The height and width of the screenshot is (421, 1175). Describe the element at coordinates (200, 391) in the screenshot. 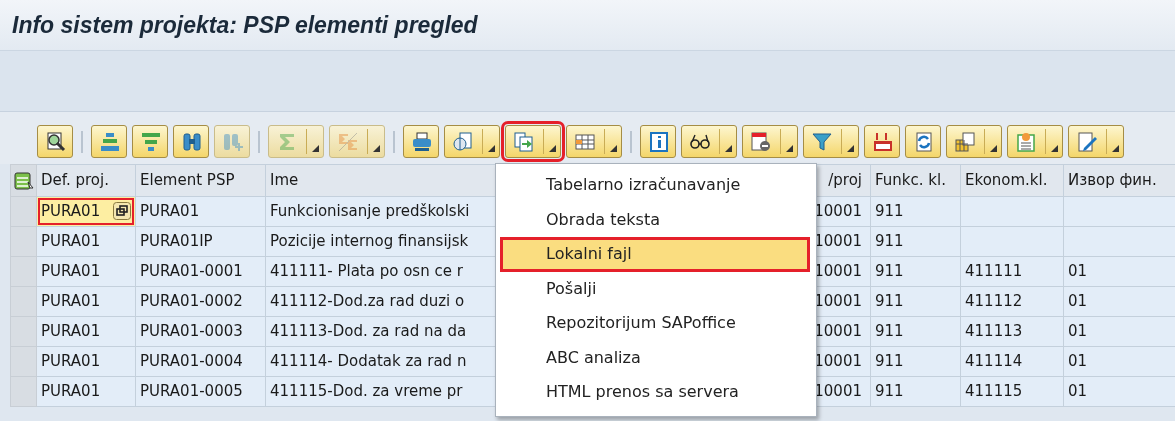

I see `table-cell: PURA01-0005` at that location.